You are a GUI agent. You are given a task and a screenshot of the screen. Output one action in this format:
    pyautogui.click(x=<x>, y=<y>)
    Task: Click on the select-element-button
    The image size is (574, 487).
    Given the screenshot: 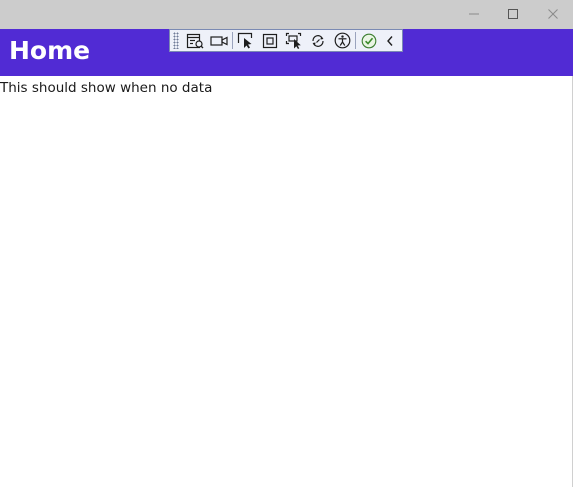 What is the action you would take?
    pyautogui.click(x=246, y=40)
    